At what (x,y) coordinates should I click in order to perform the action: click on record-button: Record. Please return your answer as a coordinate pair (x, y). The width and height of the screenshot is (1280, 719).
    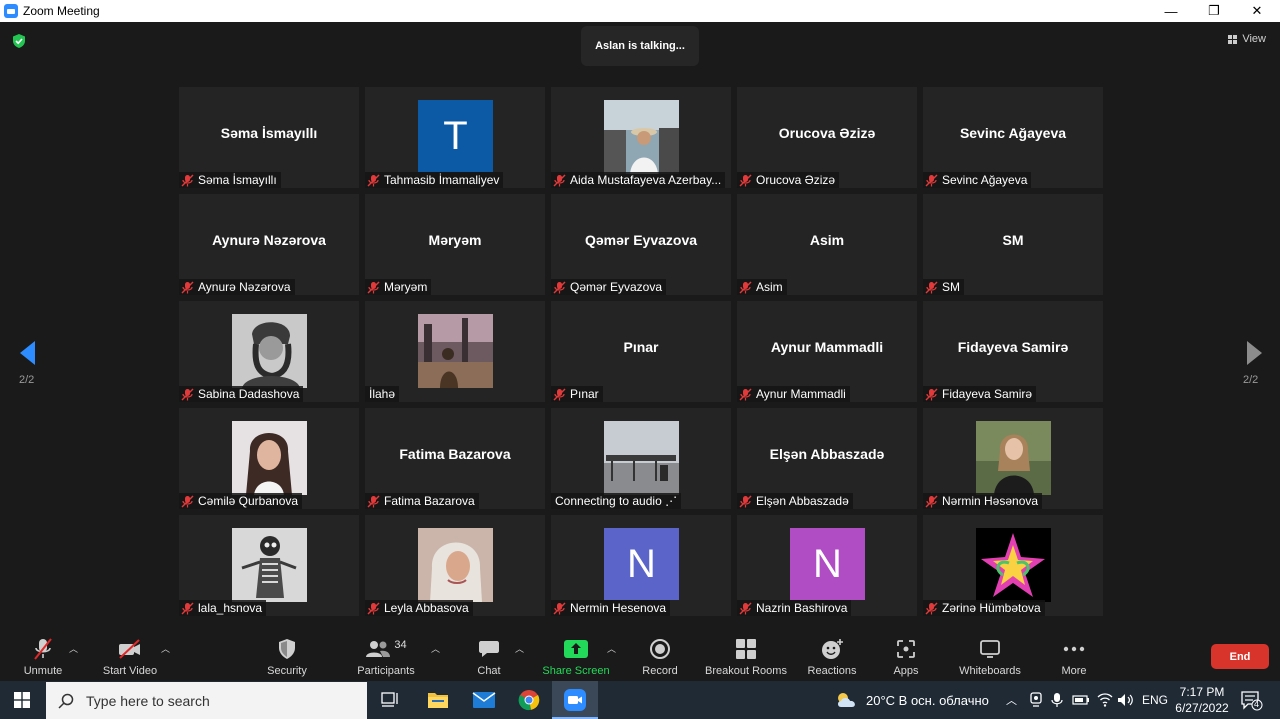
    Looking at the image, I should click on (660, 656).